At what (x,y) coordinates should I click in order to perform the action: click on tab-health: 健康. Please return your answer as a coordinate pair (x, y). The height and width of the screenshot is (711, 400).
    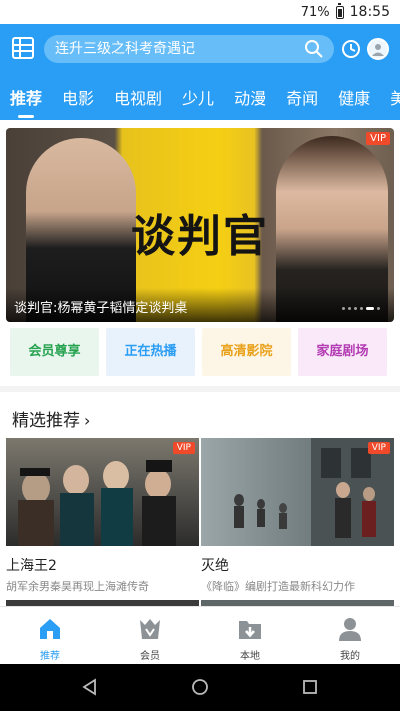
    Looking at the image, I should click on (354, 103).